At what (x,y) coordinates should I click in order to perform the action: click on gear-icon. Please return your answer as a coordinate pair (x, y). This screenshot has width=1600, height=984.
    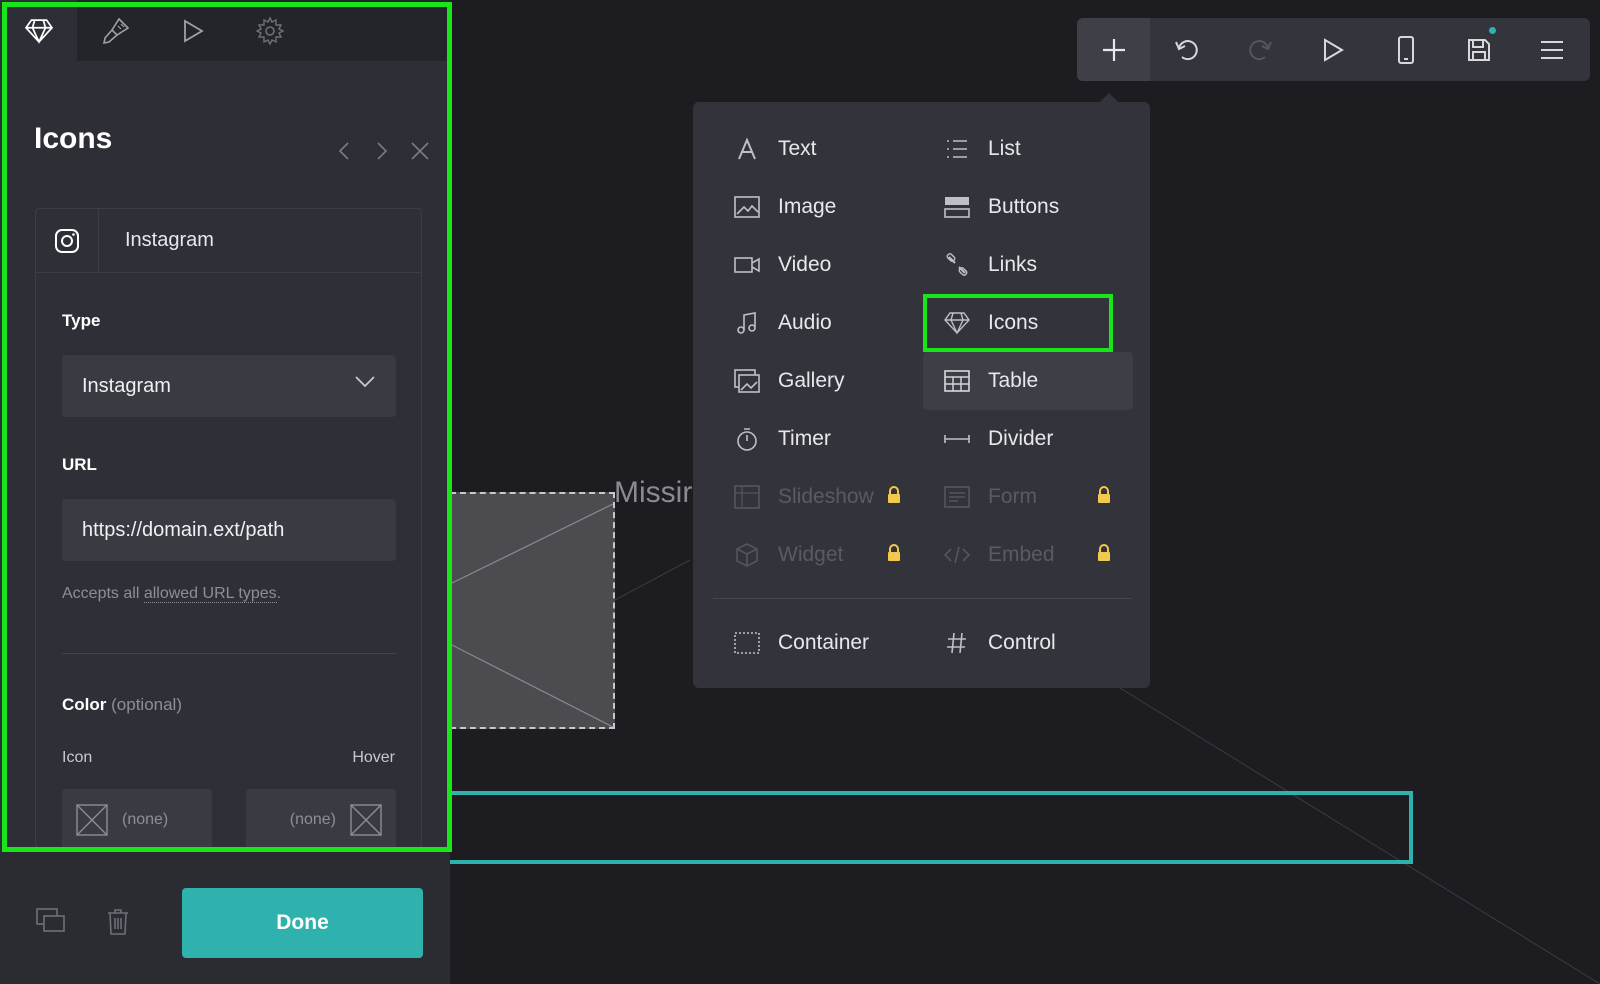
    Looking at the image, I should click on (269, 30).